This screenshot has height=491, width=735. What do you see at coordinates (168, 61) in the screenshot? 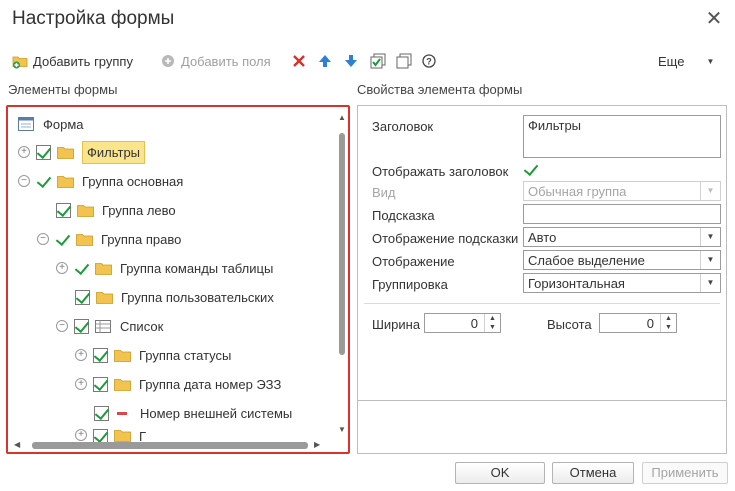
I see `plus-circle-icon` at bounding box center [168, 61].